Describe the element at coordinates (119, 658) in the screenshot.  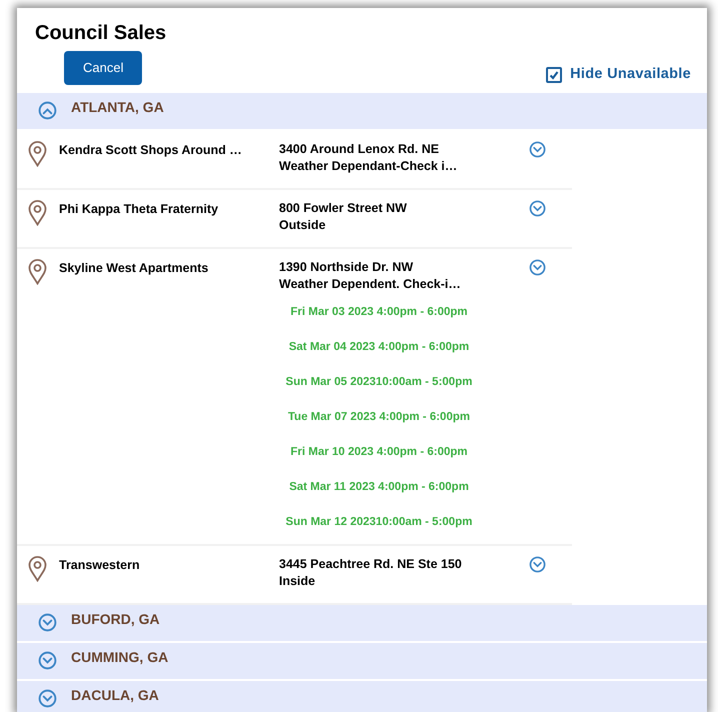
I see `group-heading: CUMMING, GA` at that location.